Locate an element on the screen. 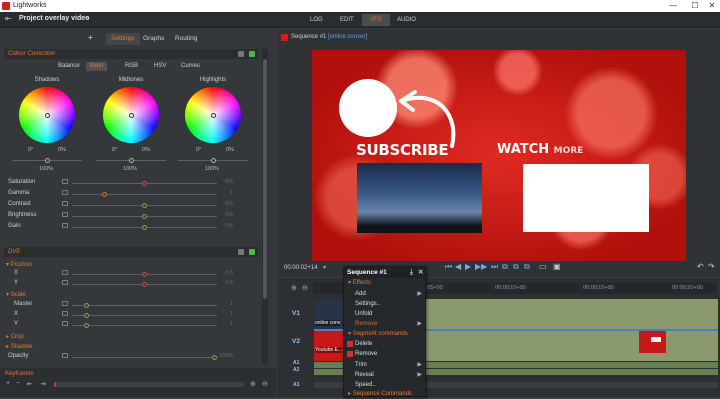 Image resolution: width=720 pixels, height=399 pixels. fit-frame-icon: ▭ is located at coordinates (543, 267).